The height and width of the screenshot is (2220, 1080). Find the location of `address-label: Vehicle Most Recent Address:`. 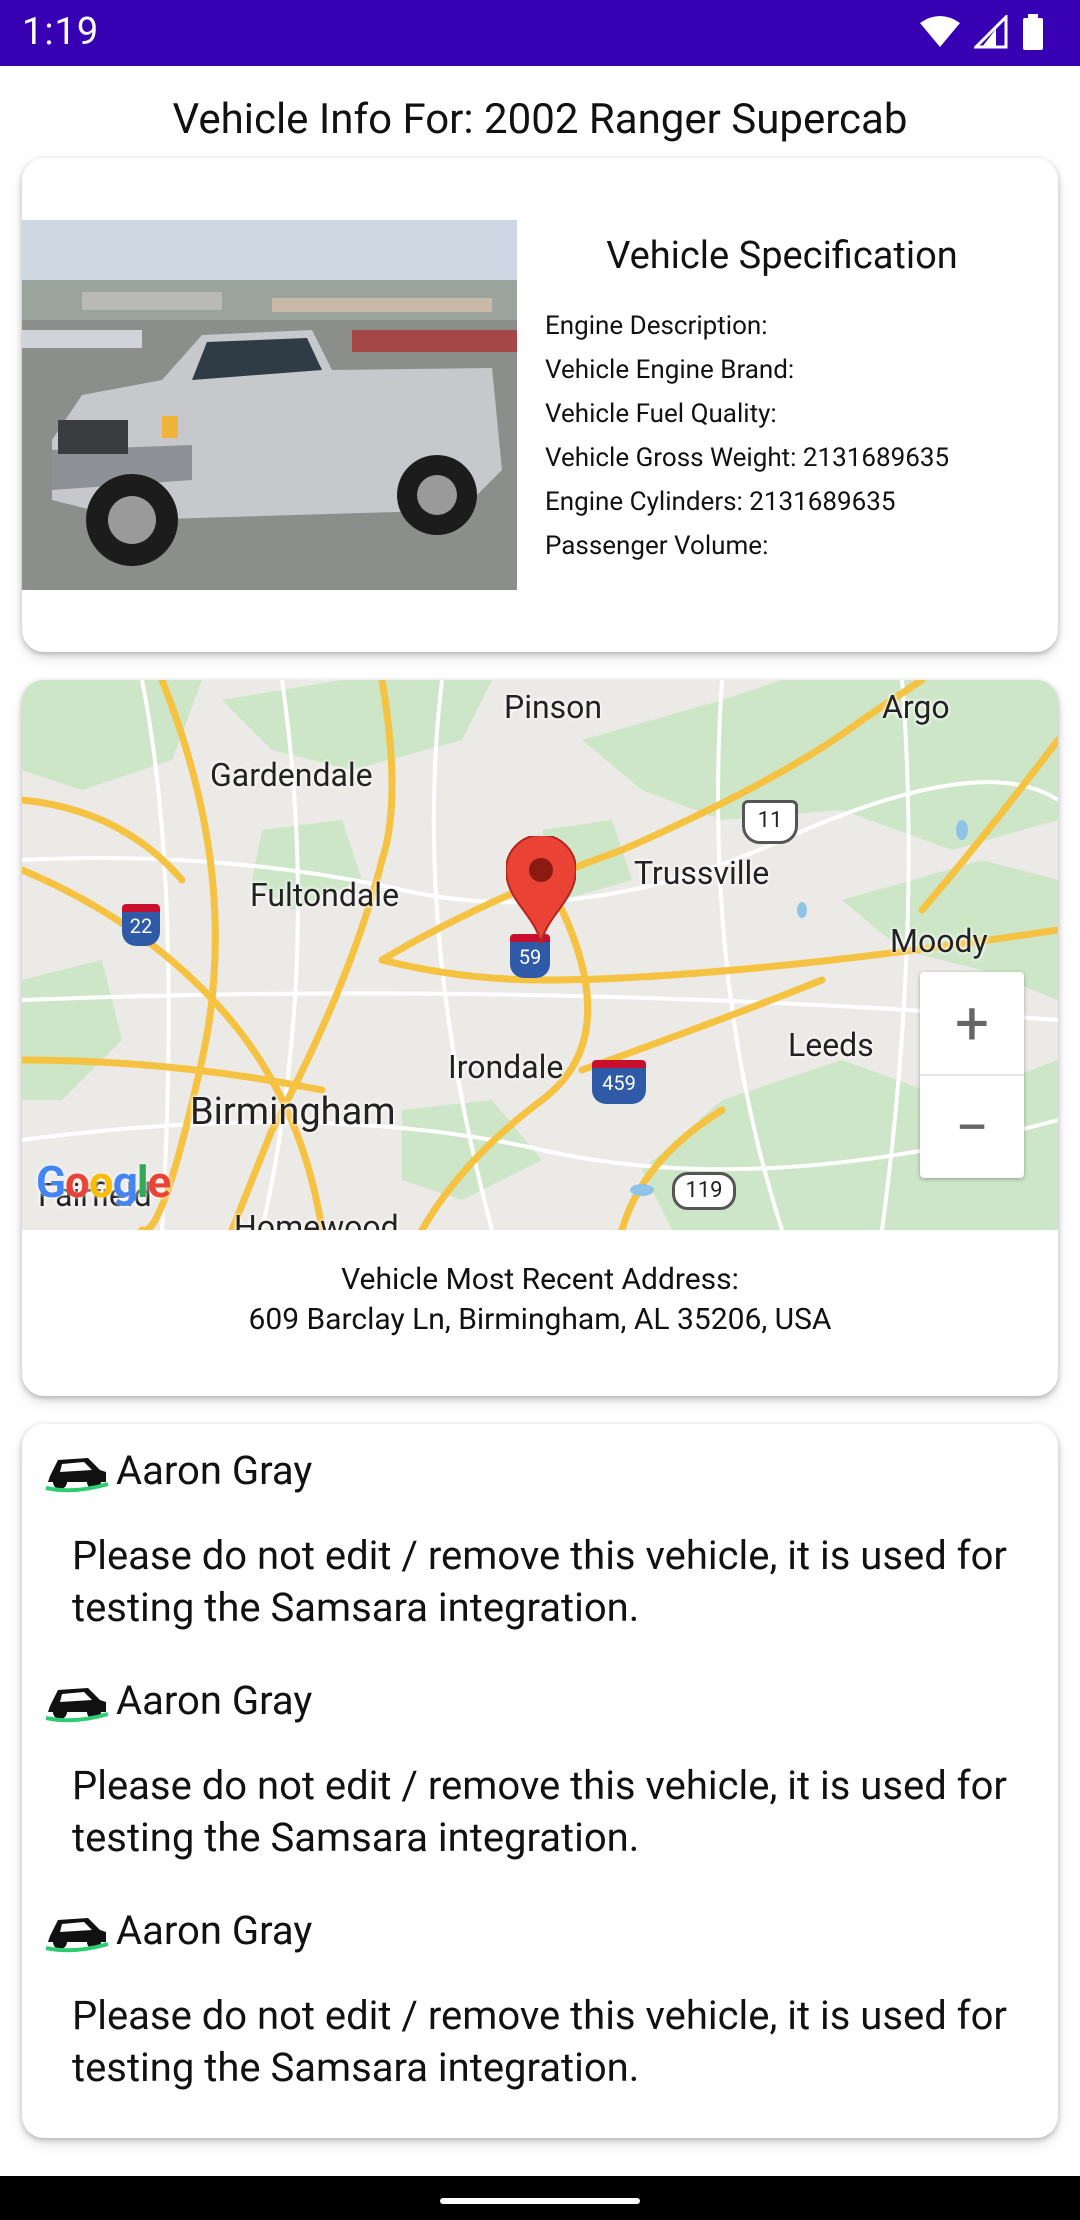

address-label: Vehicle Most Recent Address: is located at coordinates (540, 1279).